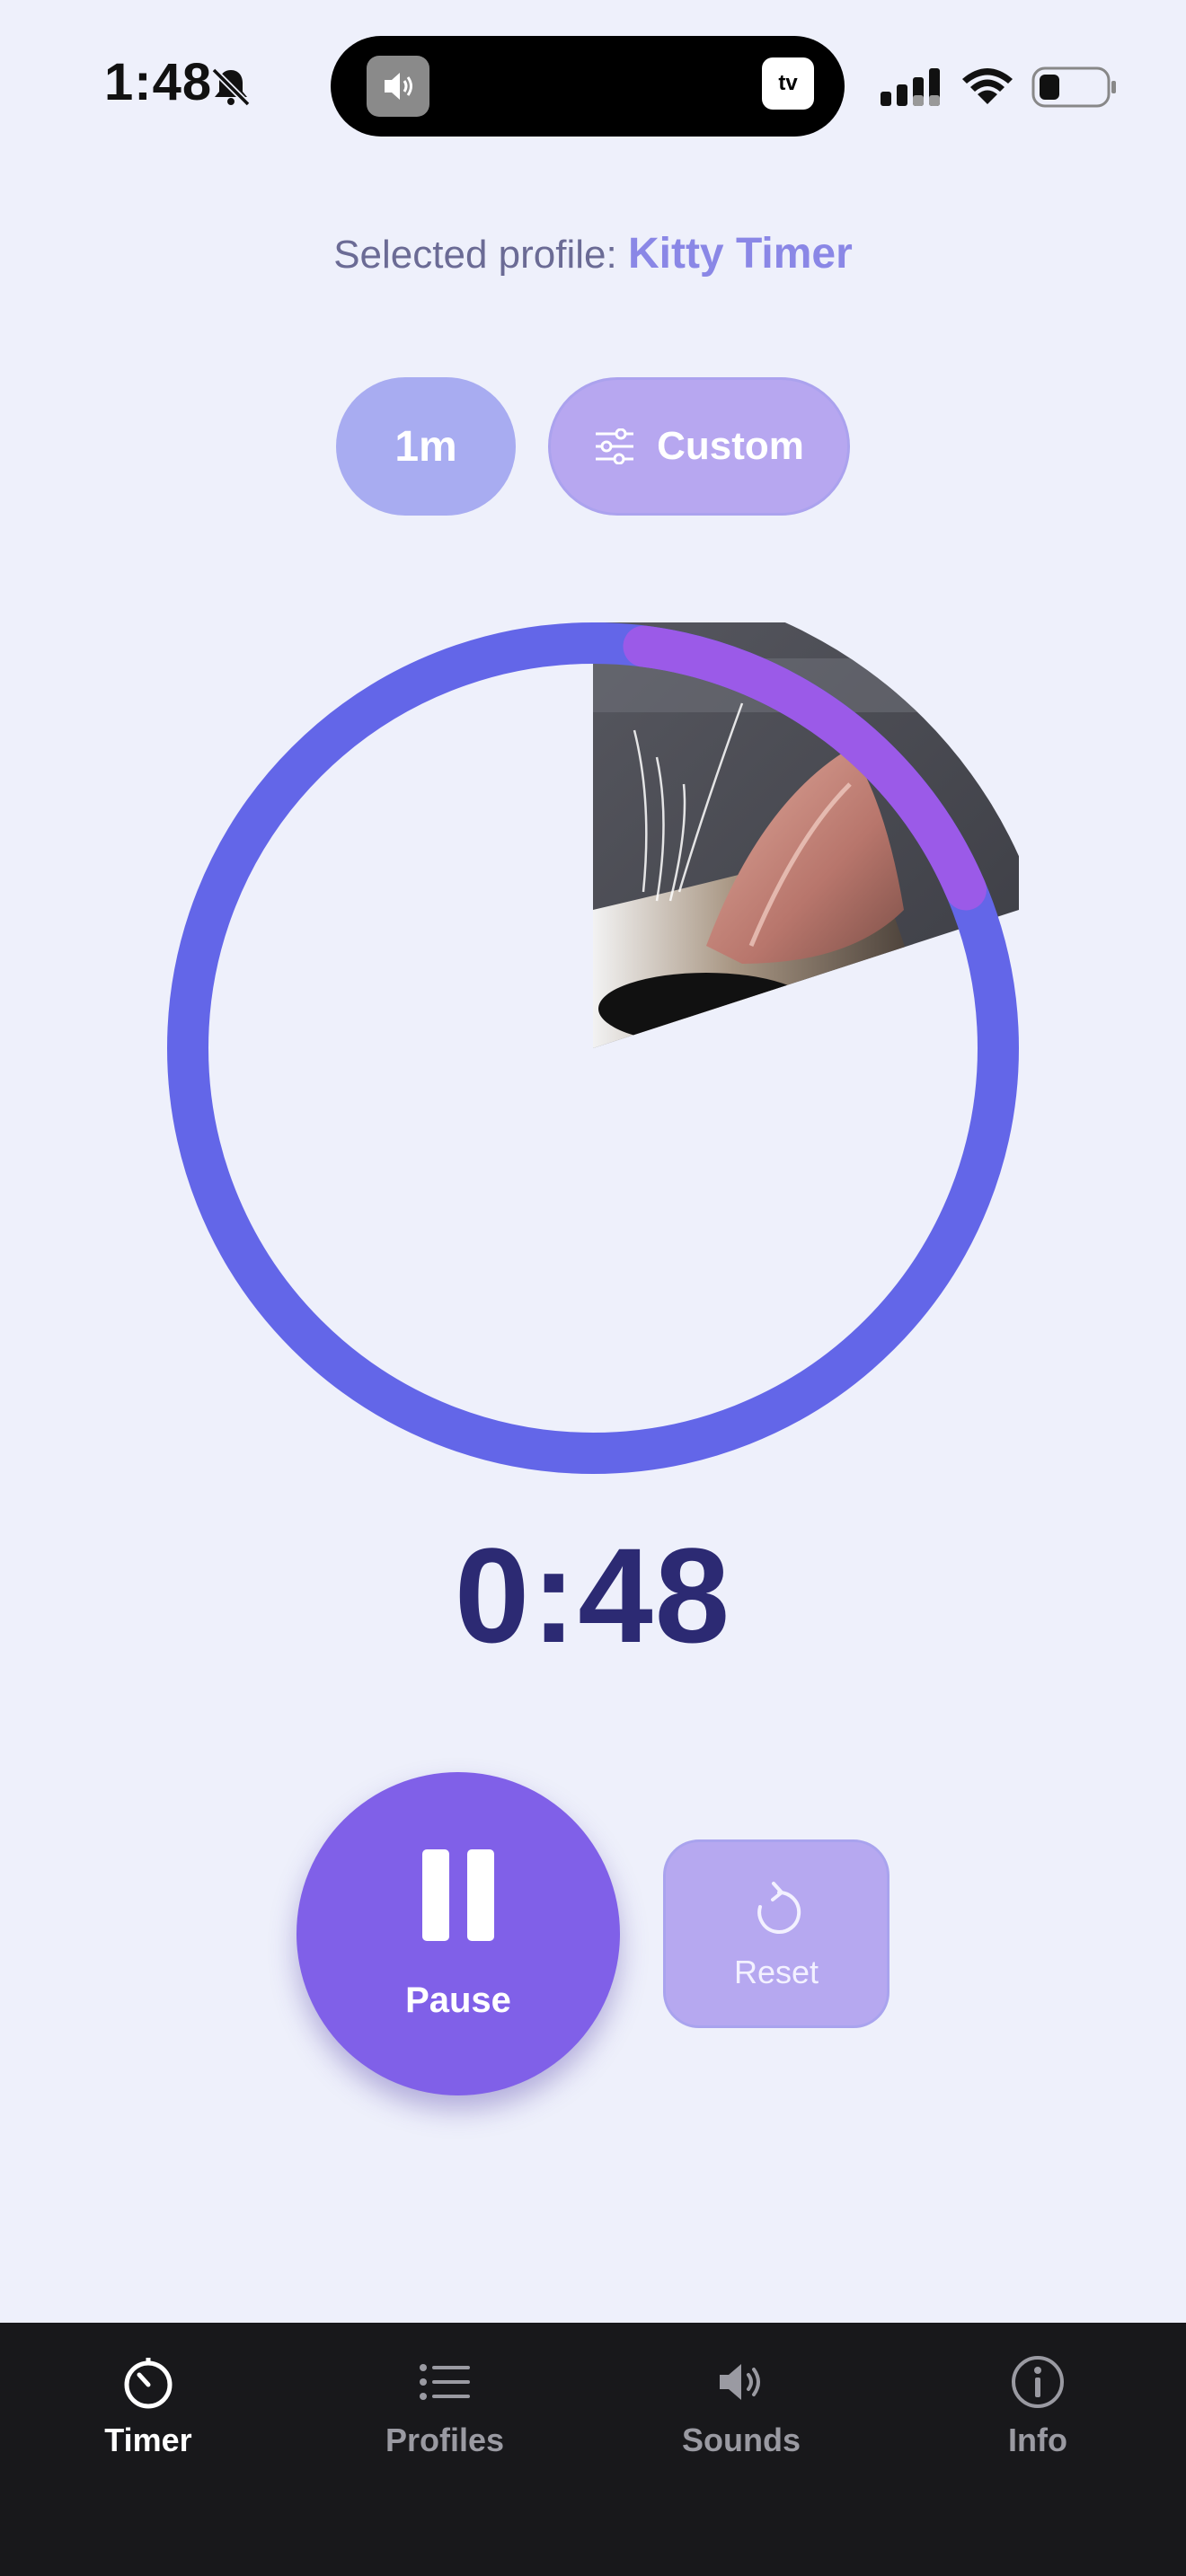  I want to click on pause-icon, so click(458, 1895).